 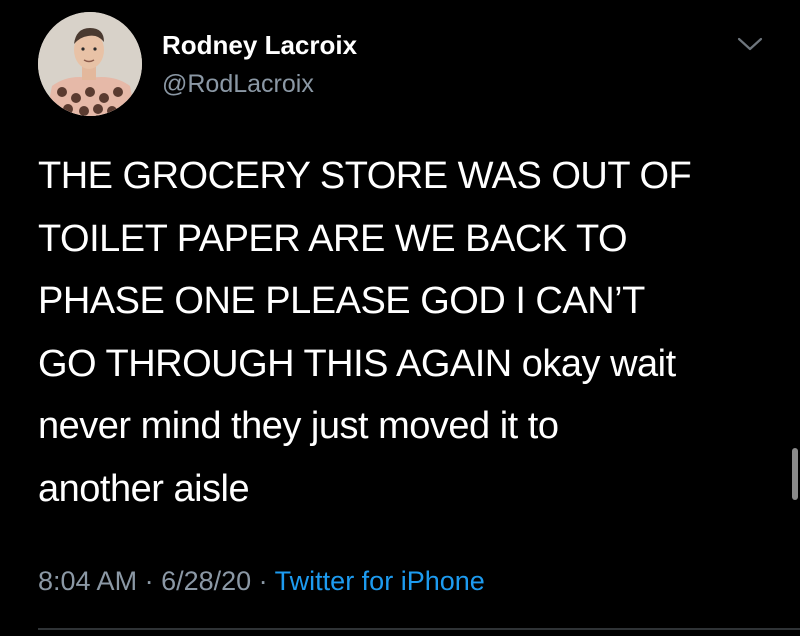 I want to click on divider, so click(x=419, y=629).